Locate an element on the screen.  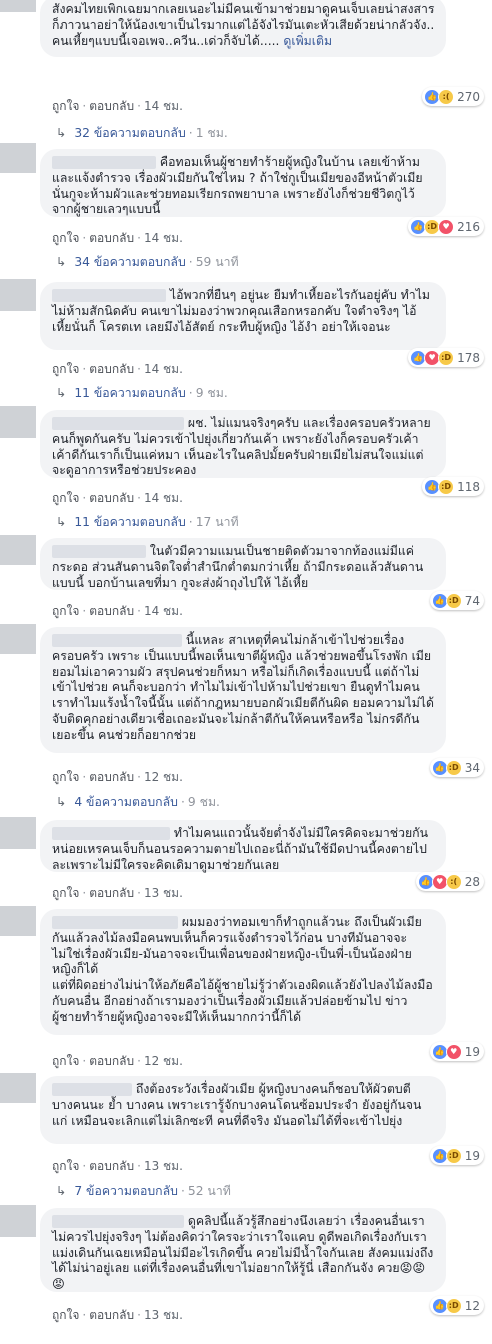
view-replies-link: ↳ 11 ข้อความตอบกลับ · 9 ชม. is located at coordinates (142, 393).